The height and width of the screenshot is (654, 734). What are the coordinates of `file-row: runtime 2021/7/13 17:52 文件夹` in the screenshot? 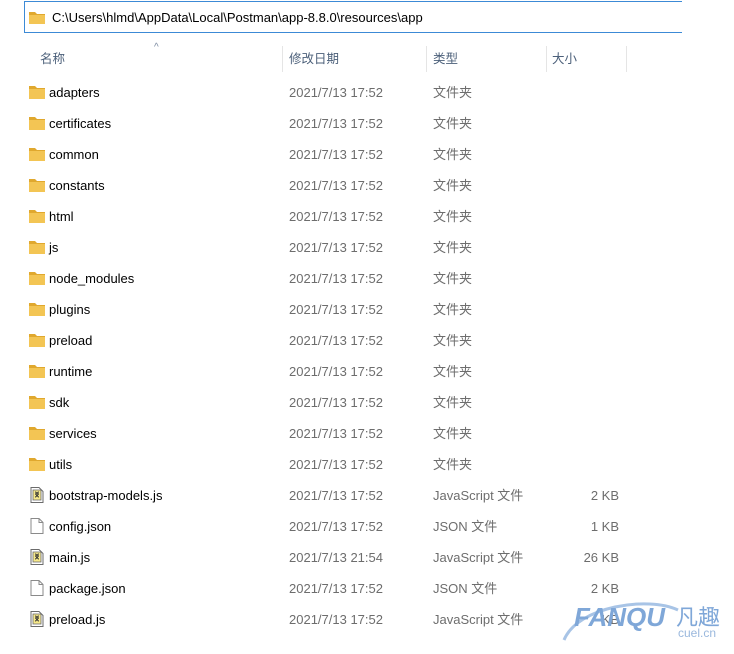 It's located at (367, 371).